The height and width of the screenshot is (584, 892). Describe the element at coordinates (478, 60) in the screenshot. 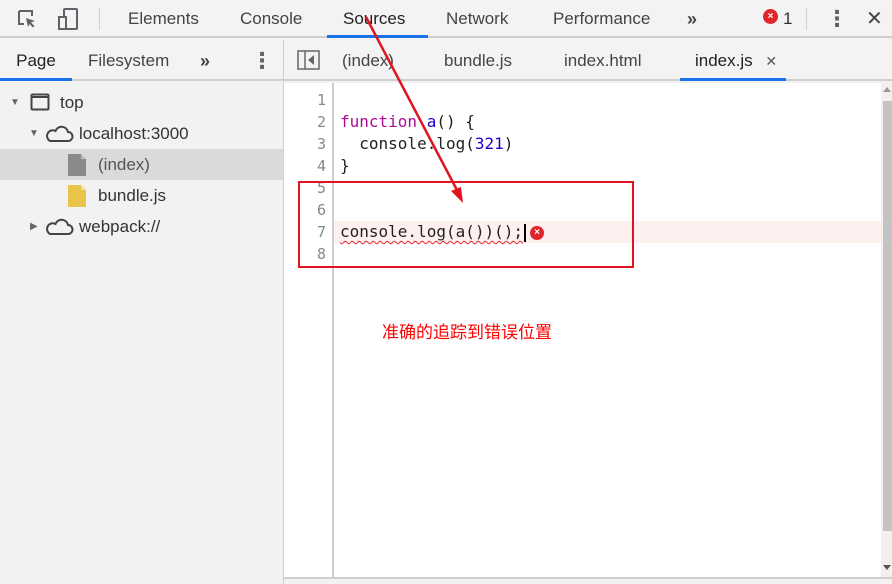

I see `editor-tab-bundle-js: bundle.js` at that location.